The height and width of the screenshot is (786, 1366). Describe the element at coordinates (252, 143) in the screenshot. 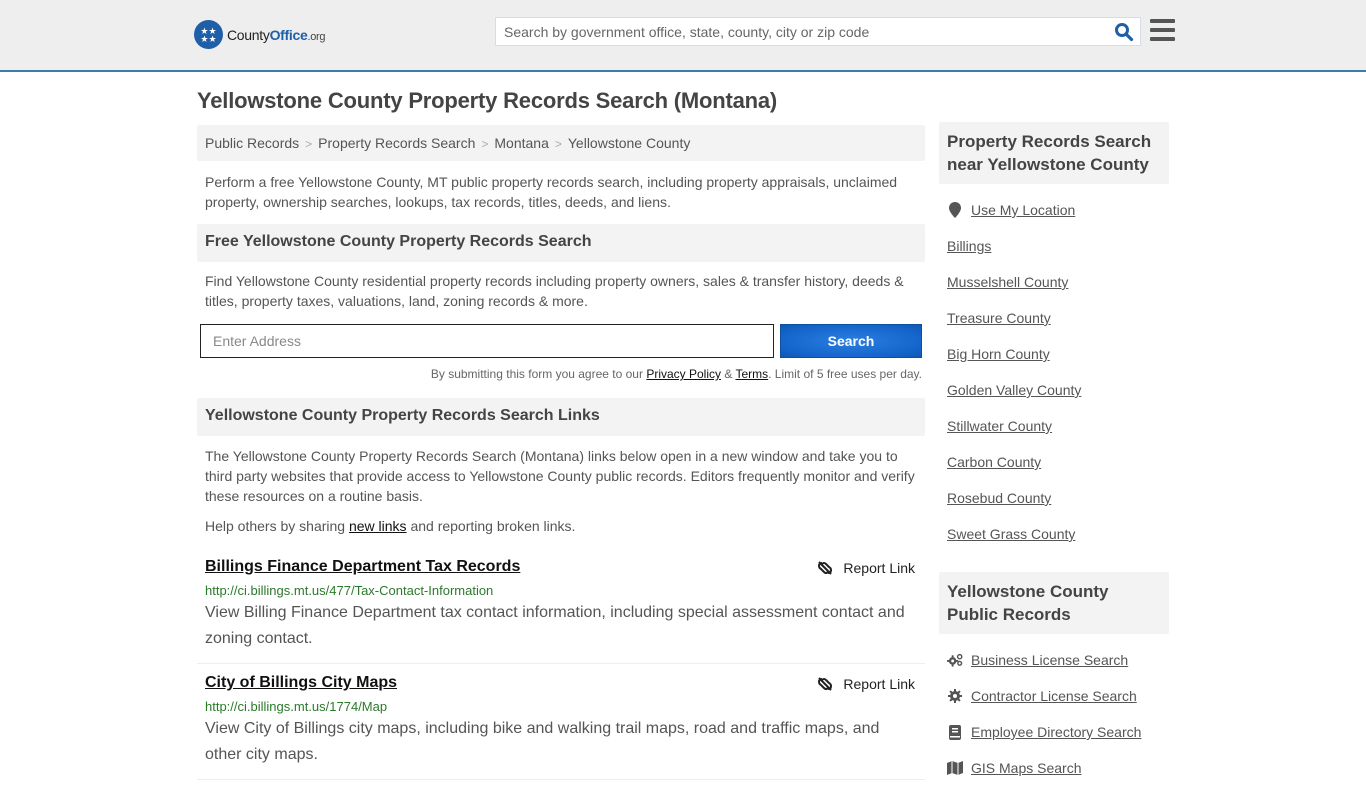

I see `breadcrumb-public-records: Public Records` at that location.